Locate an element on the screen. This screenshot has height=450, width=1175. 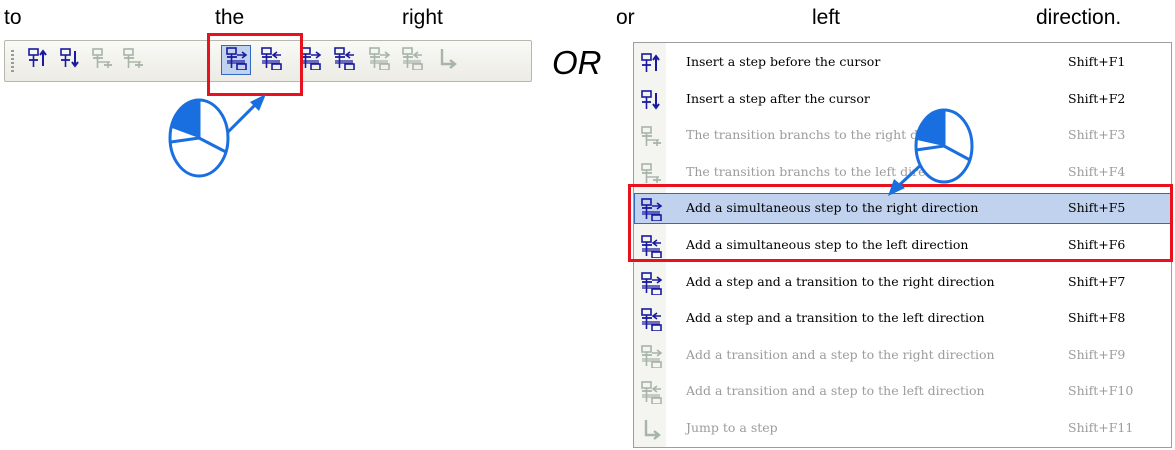
toolbar-button-step-transition-left is located at coordinates (344, 60).